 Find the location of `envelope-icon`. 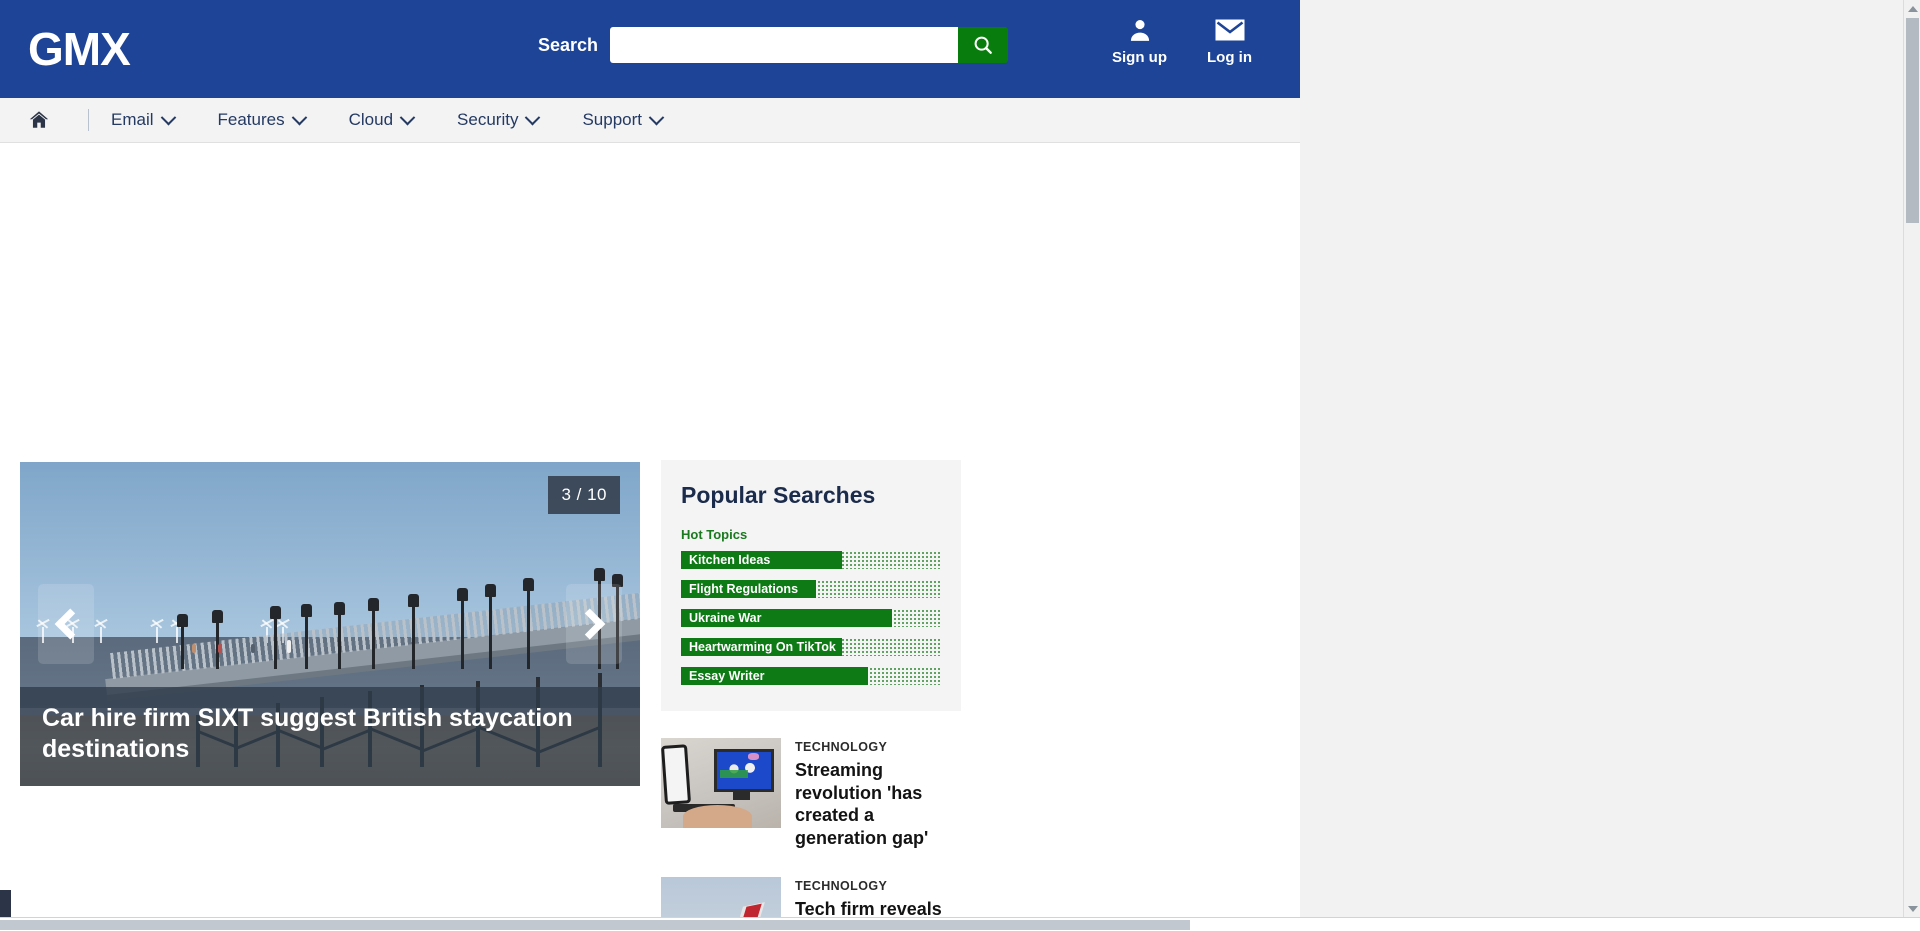

envelope-icon is located at coordinates (1230, 30).